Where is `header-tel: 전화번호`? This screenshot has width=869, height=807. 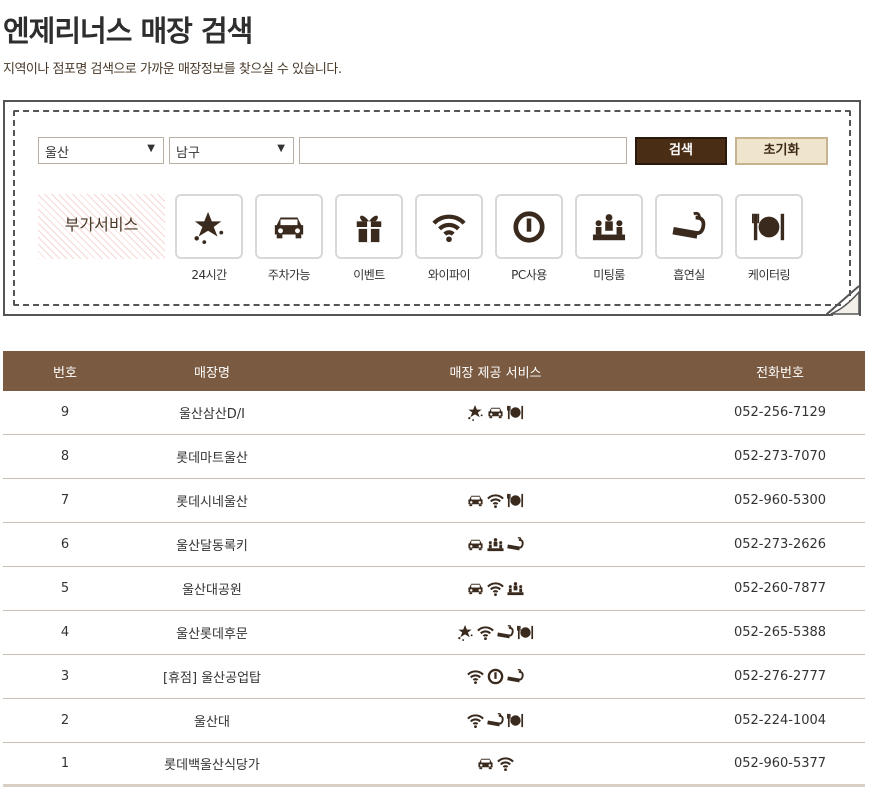 header-tel: 전화번호 is located at coordinates (780, 373).